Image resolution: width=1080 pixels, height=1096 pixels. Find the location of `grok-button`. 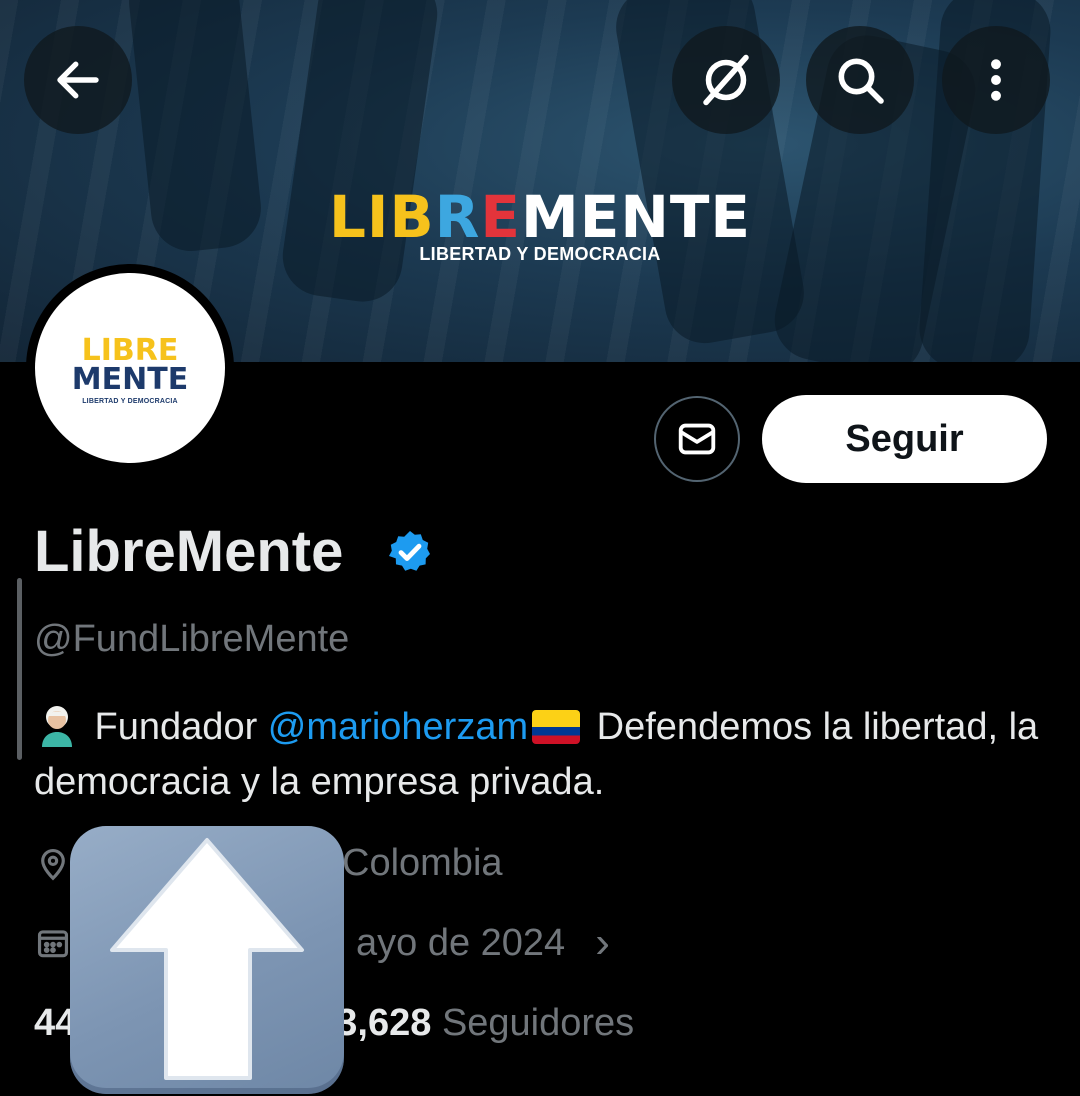

grok-button is located at coordinates (726, 80).